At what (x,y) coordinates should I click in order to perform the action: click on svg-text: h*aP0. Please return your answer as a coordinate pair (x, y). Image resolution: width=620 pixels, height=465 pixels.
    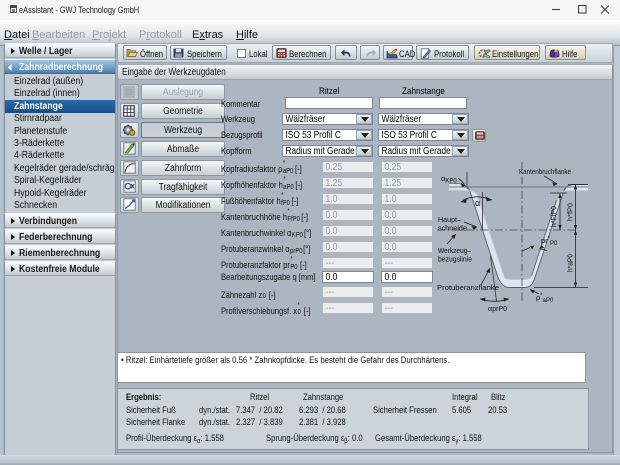
    Looking at the image, I should click on (571, 263).